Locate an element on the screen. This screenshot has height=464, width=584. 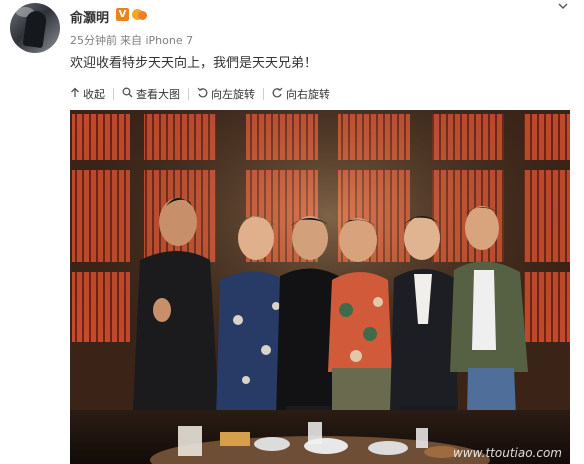
photo-watermark: www.ttoutiao.com is located at coordinates (507, 453).